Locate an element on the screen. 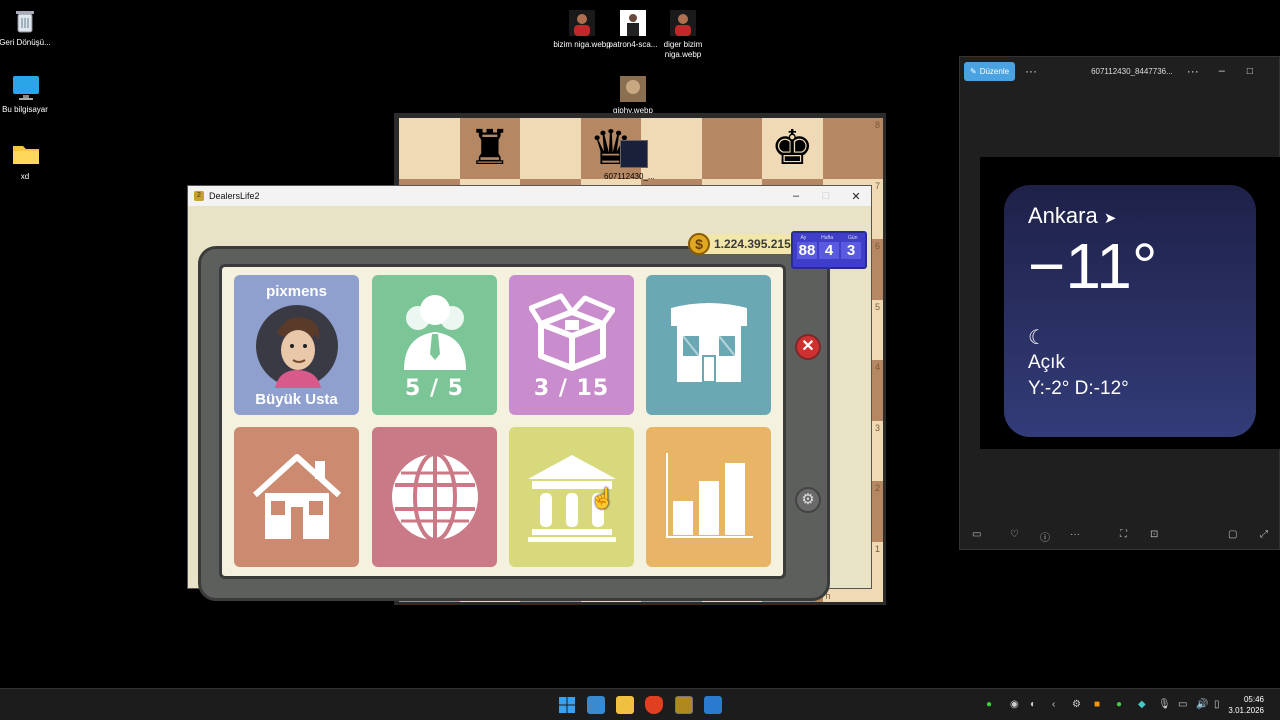 Image resolution: width=1280 pixels, height=720 pixels. staff-count: 5 / 5 is located at coordinates (434, 388).